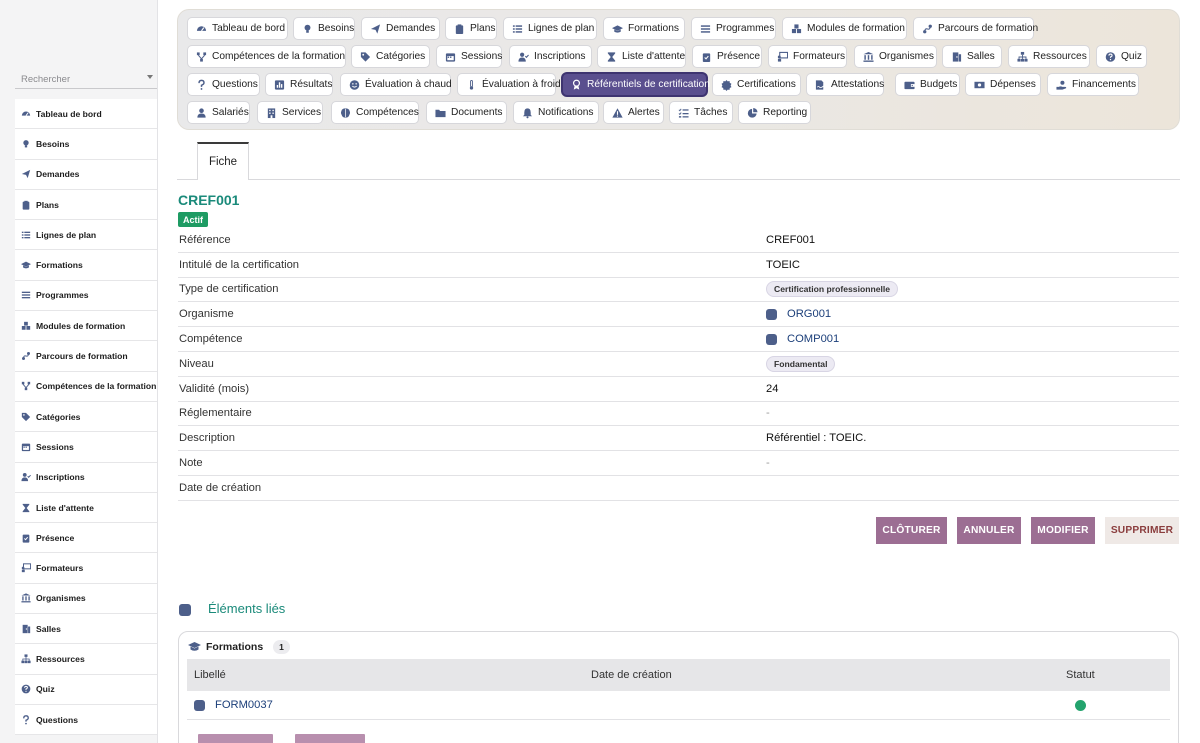  Describe the element at coordinates (220, 487) in the screenshot. I see `field-label: Date de création` at that location.